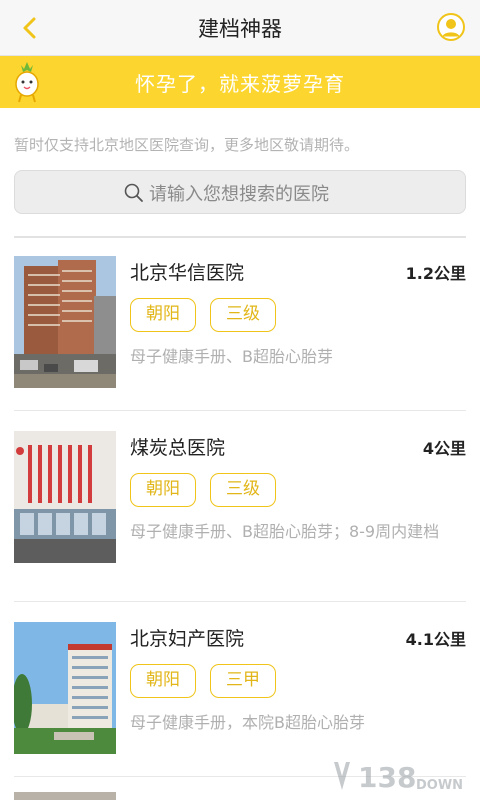  I want to click on hospital-name: 北京妇产医院, so click(187, 639).